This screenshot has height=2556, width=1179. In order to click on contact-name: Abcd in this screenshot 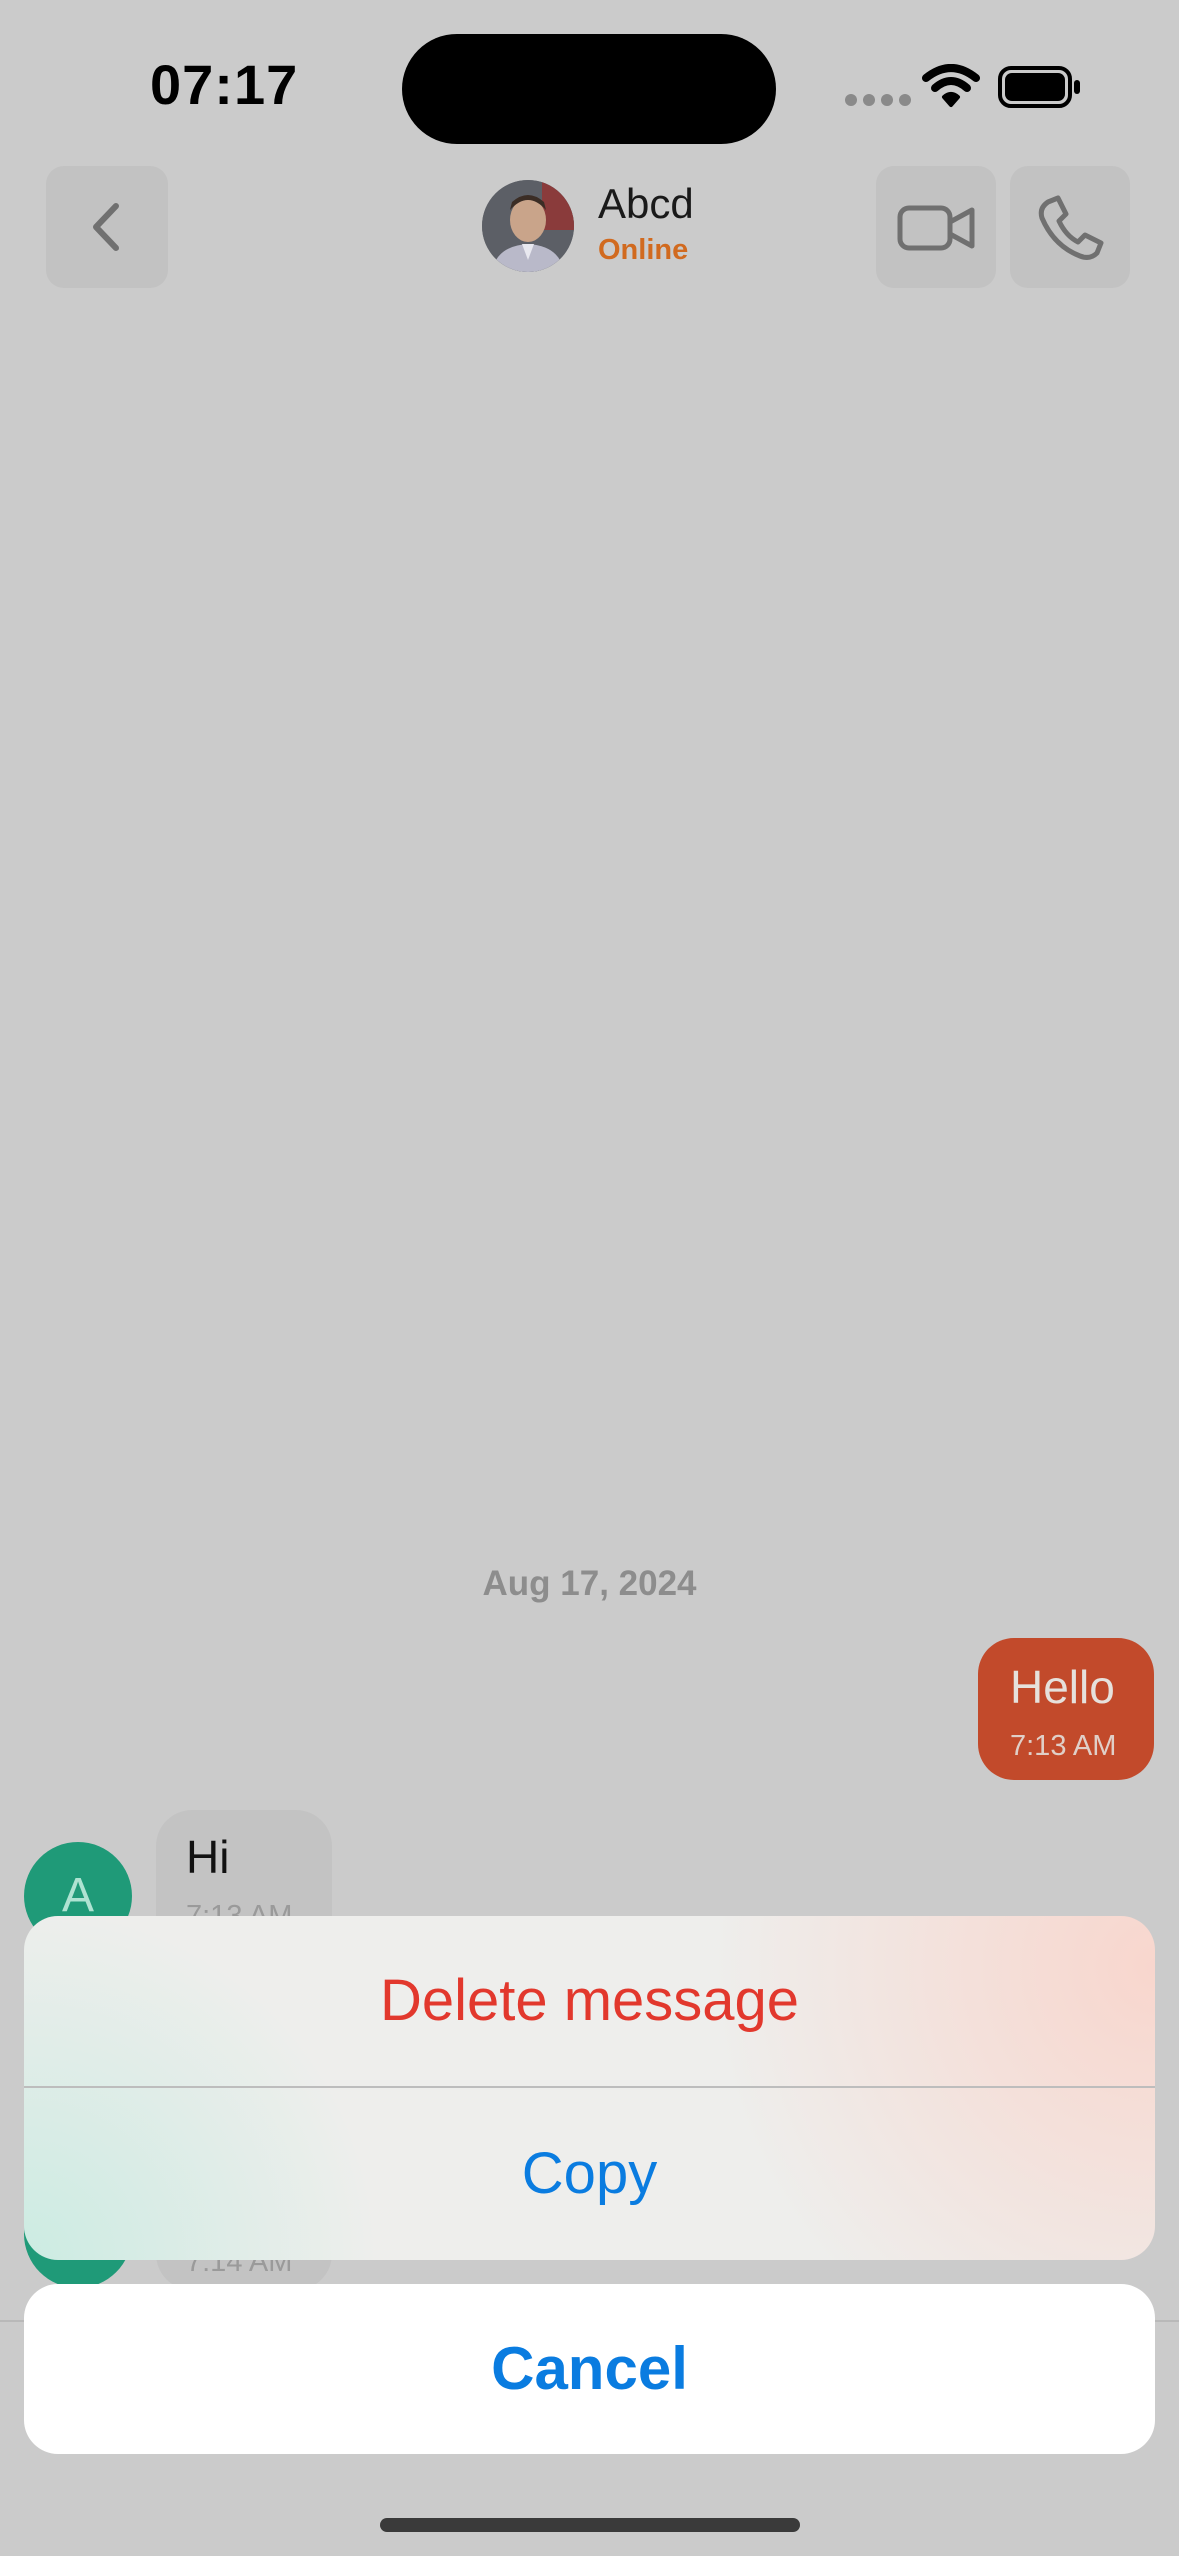, I will do `click(646, 204)`.